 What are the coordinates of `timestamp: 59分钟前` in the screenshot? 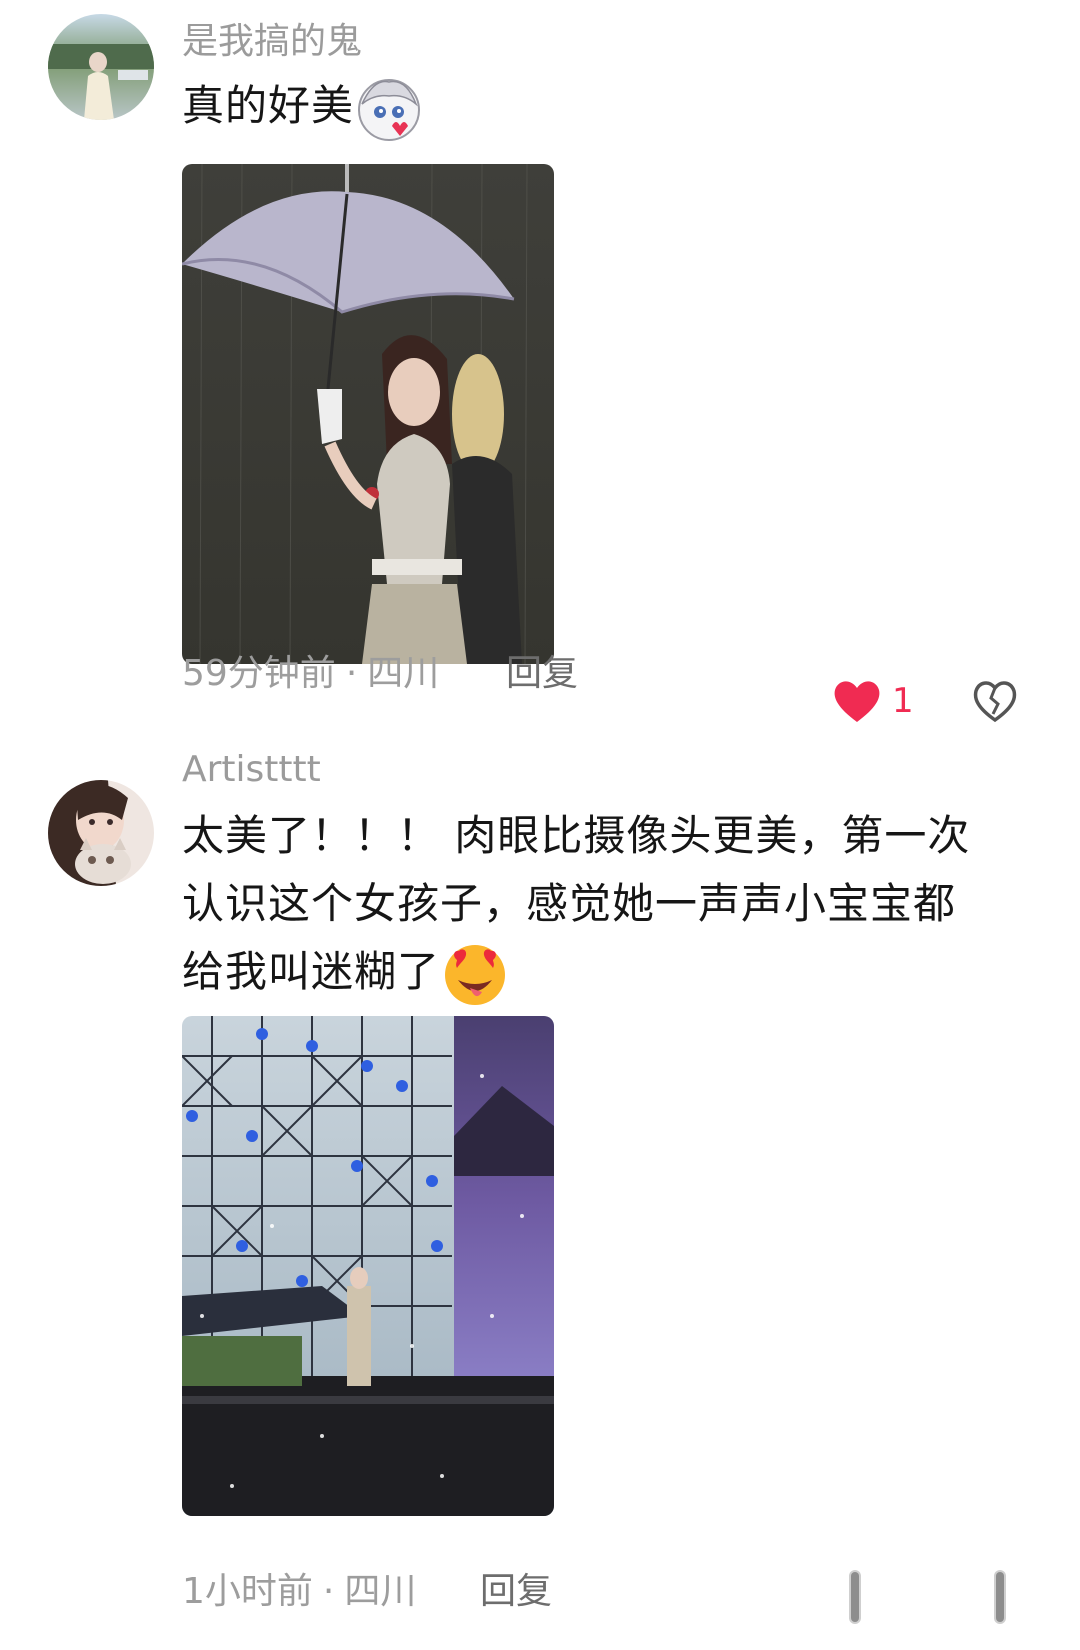 It's located at (259, 673).